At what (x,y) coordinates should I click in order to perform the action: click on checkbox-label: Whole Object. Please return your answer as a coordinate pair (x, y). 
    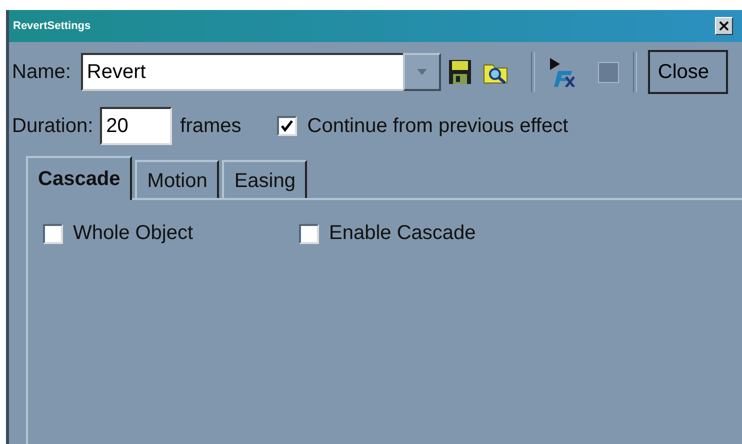
    Looking at the image, I should click on (133, 233).